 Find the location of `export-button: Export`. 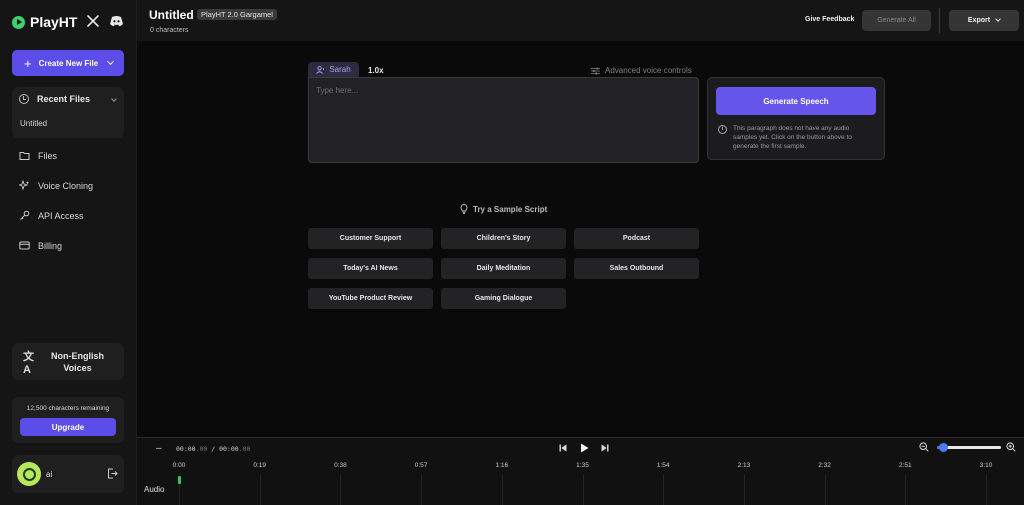

export-button: Export is located at coordinates (984, 20).